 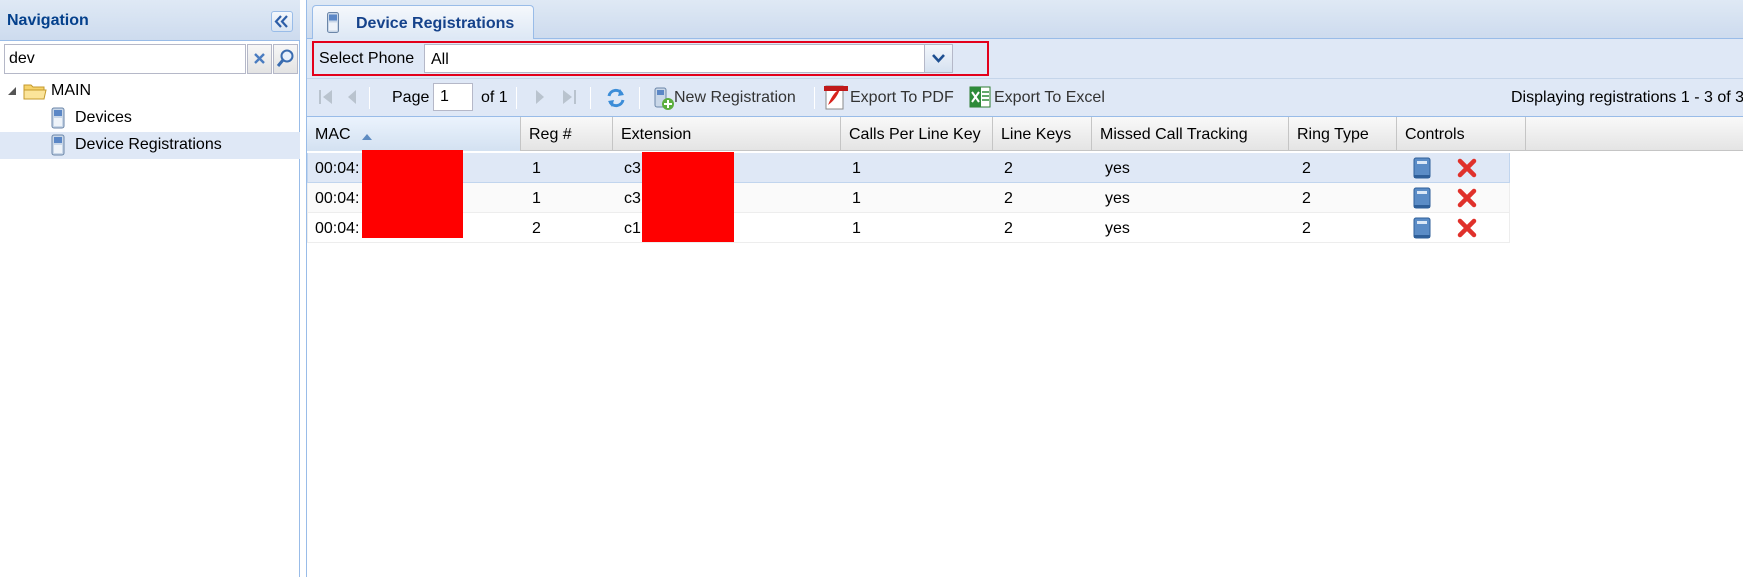 I want to click on new-registration-label: New Registration, so click(x=735, y=97).